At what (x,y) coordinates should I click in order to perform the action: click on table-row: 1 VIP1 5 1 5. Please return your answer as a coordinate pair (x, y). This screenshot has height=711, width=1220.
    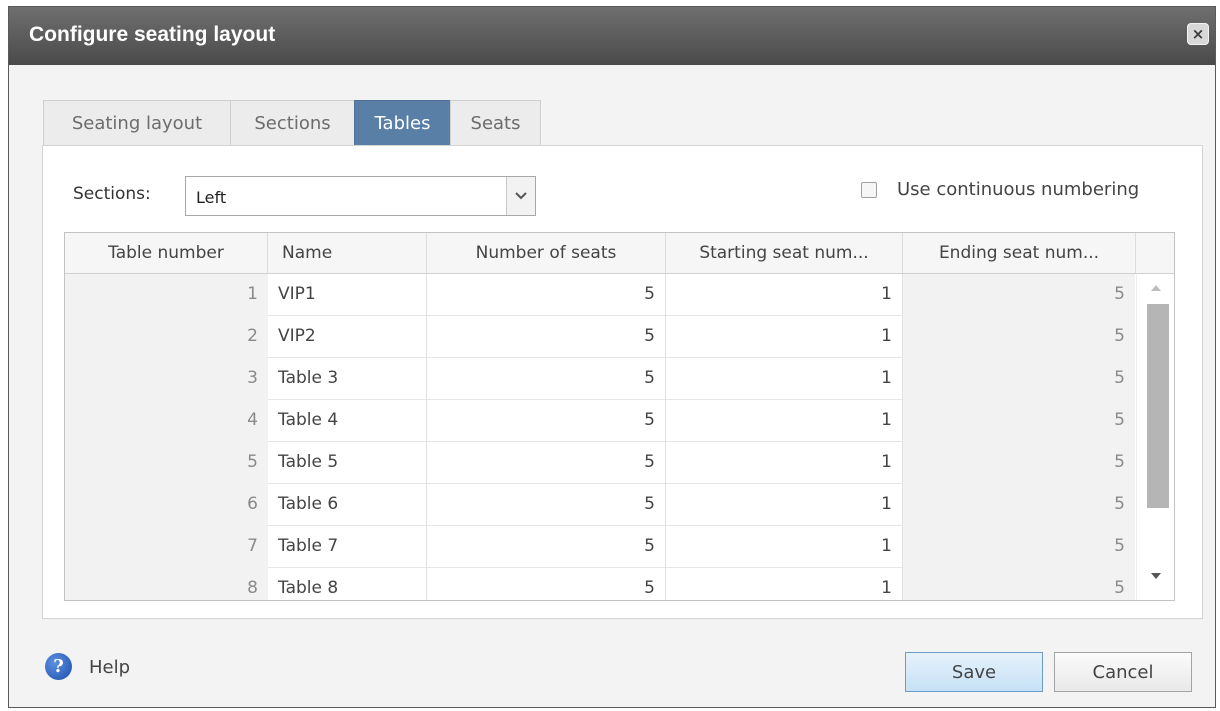
    Looking at the image, I should click on (600, 295).